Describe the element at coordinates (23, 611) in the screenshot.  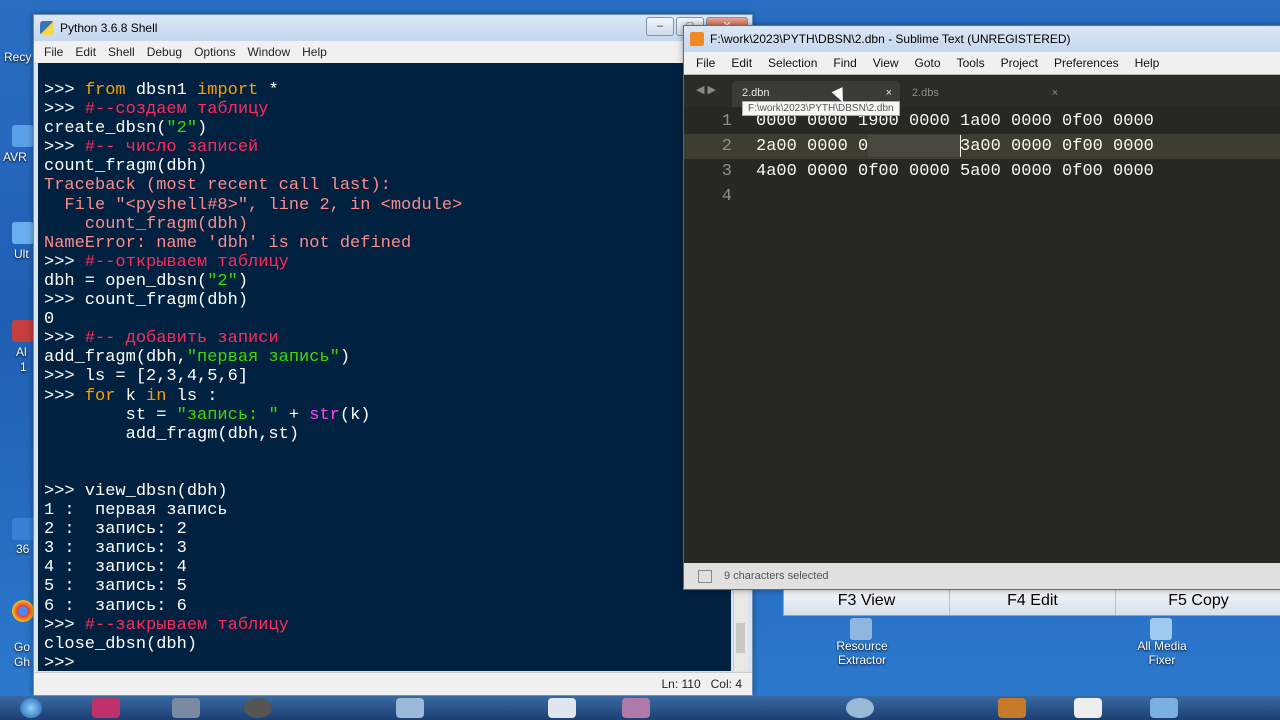
I see `chrome-icon` at that location.